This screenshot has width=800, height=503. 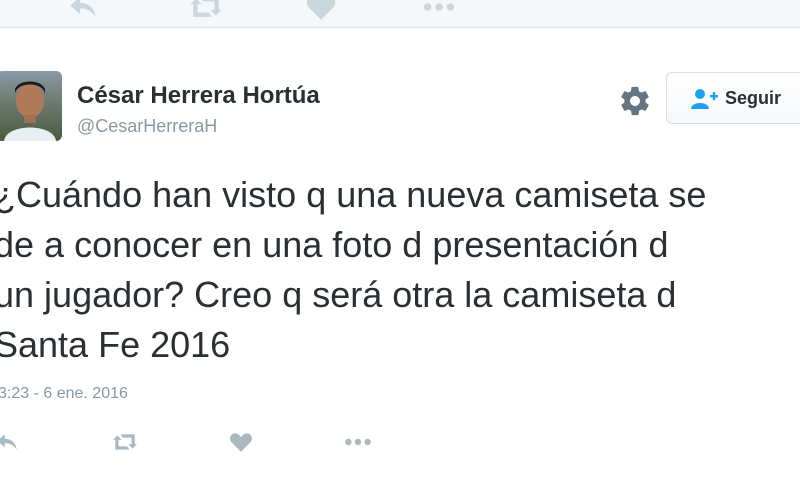 What do you see at coordinates (198, 96) in the screenshot?
I see `author-name: César Herrera Hortúa` at bounding box center [198, 96].